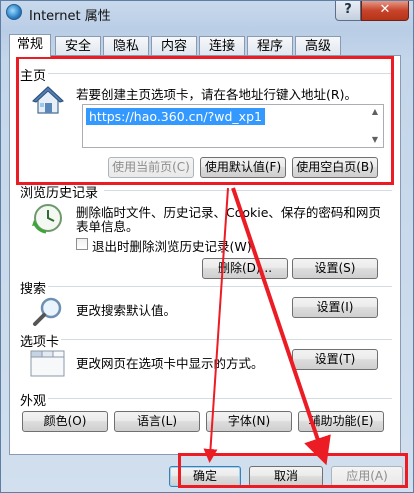  Describe the element at coordinates (34, 399) in the screenshot. I see `appearance-group-label: 外观` at that location.